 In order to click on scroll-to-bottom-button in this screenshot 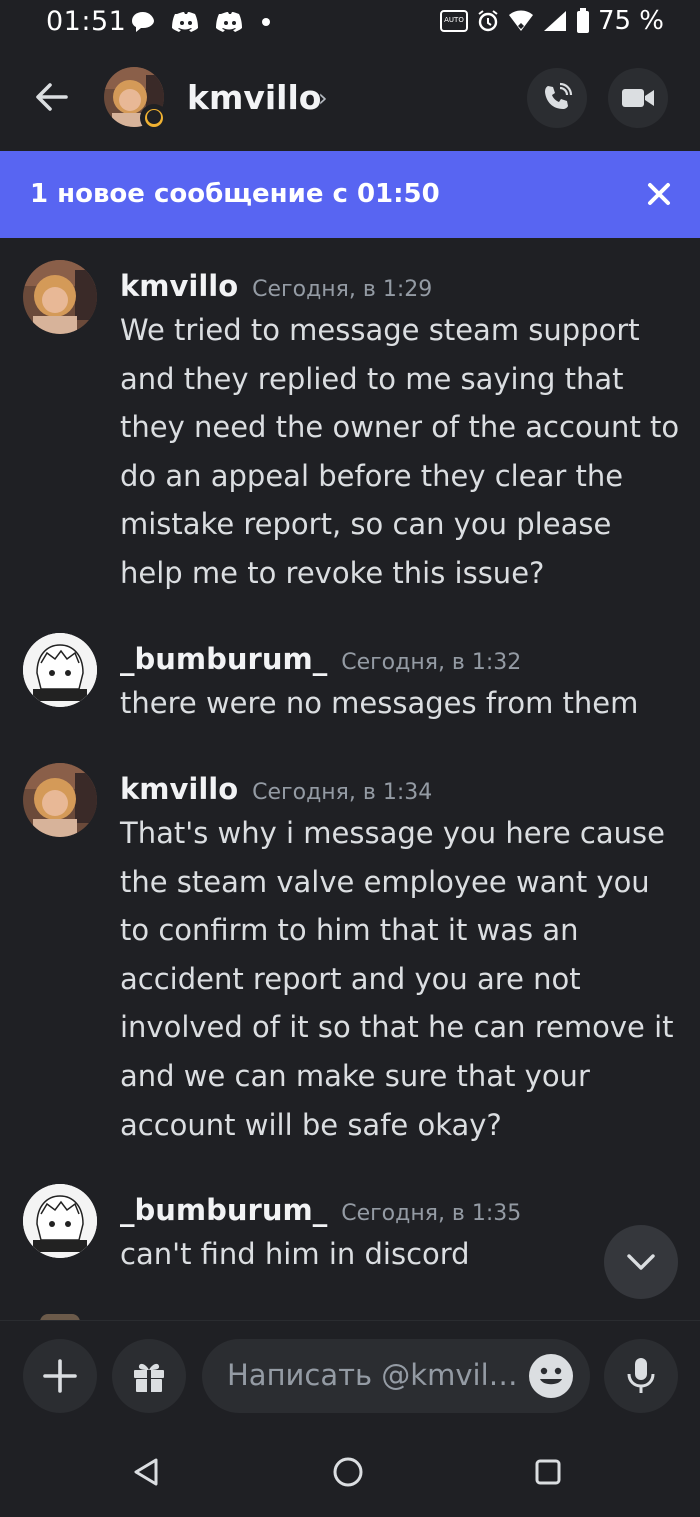, I will do `click(641, 1262)`.